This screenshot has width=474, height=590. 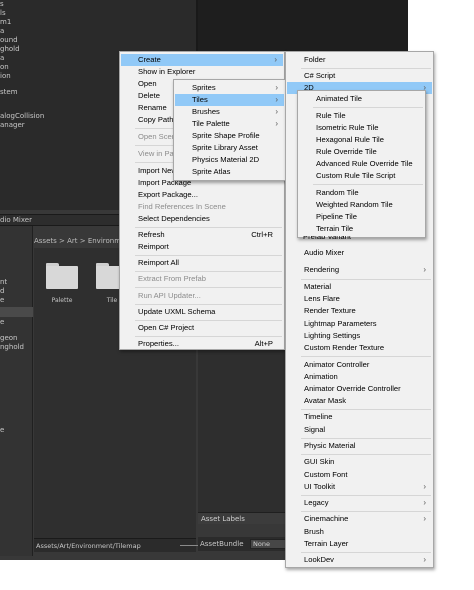 I want to click on menu-item-random-tile: Random Tile, so click(x=361, y=193).